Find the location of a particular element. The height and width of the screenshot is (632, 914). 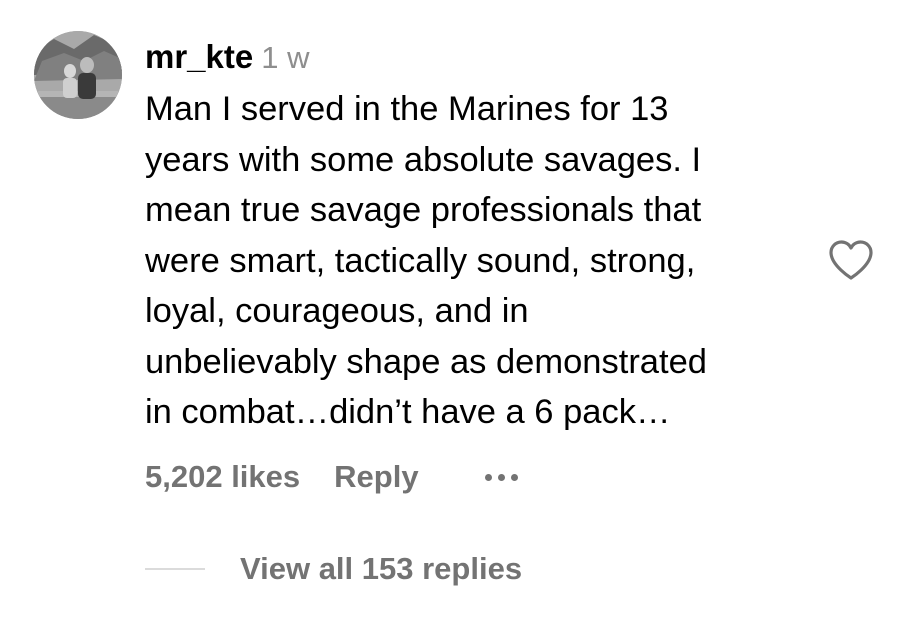

username: mr_kte is located at coordinates (199, 56).